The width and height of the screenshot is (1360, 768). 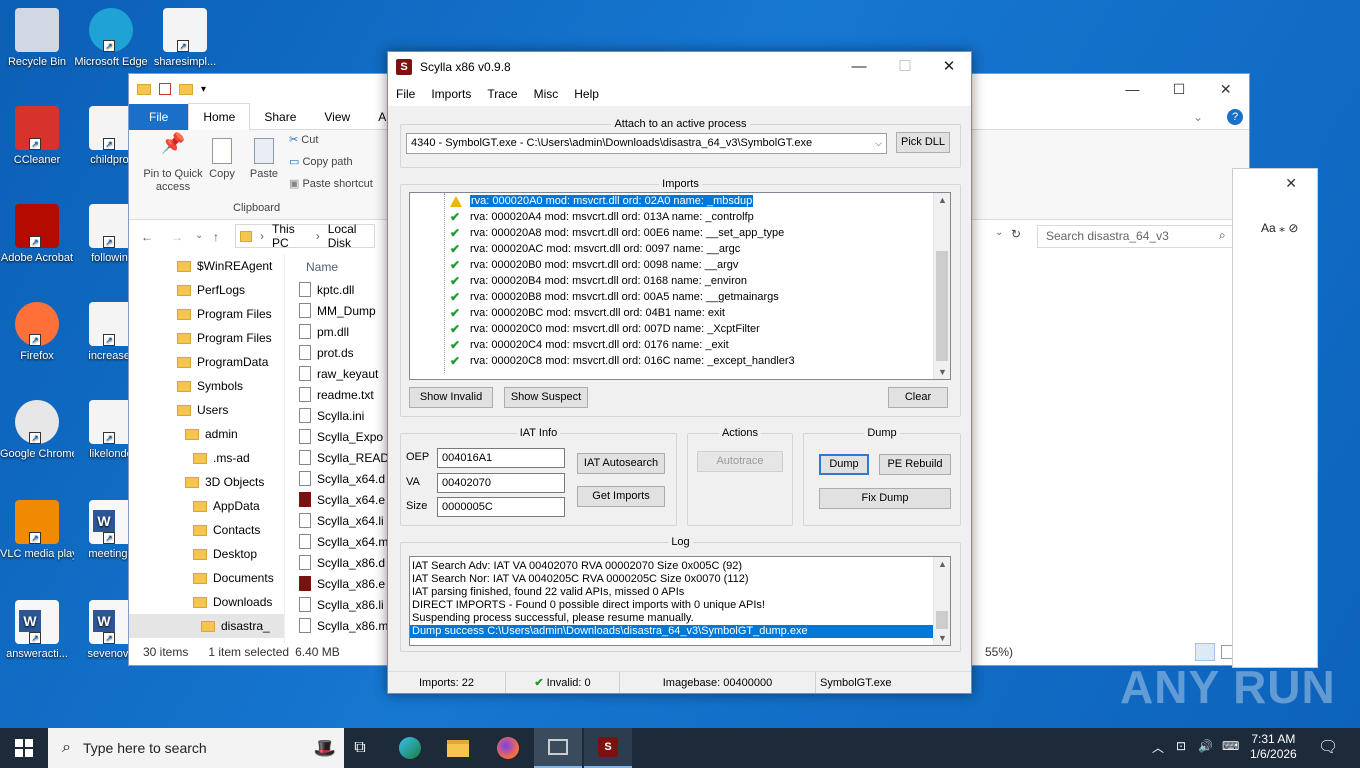 What do you see at coordinates (844, 464) in the screenshot?
I see `dump-button: Dump` at bounding box center [844, 464].